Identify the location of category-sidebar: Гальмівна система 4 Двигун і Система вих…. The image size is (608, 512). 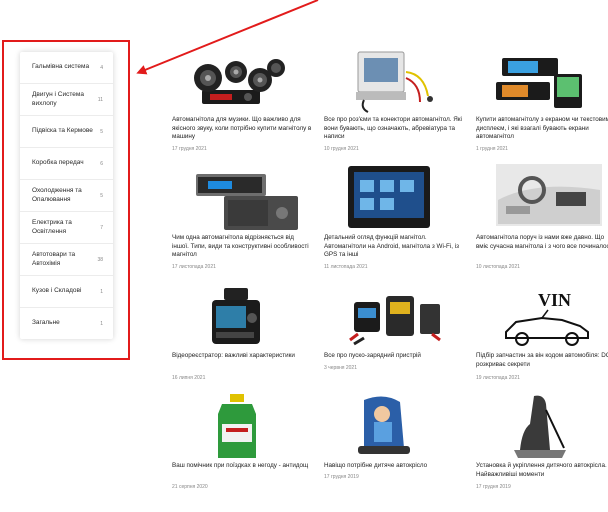
(66, 195).